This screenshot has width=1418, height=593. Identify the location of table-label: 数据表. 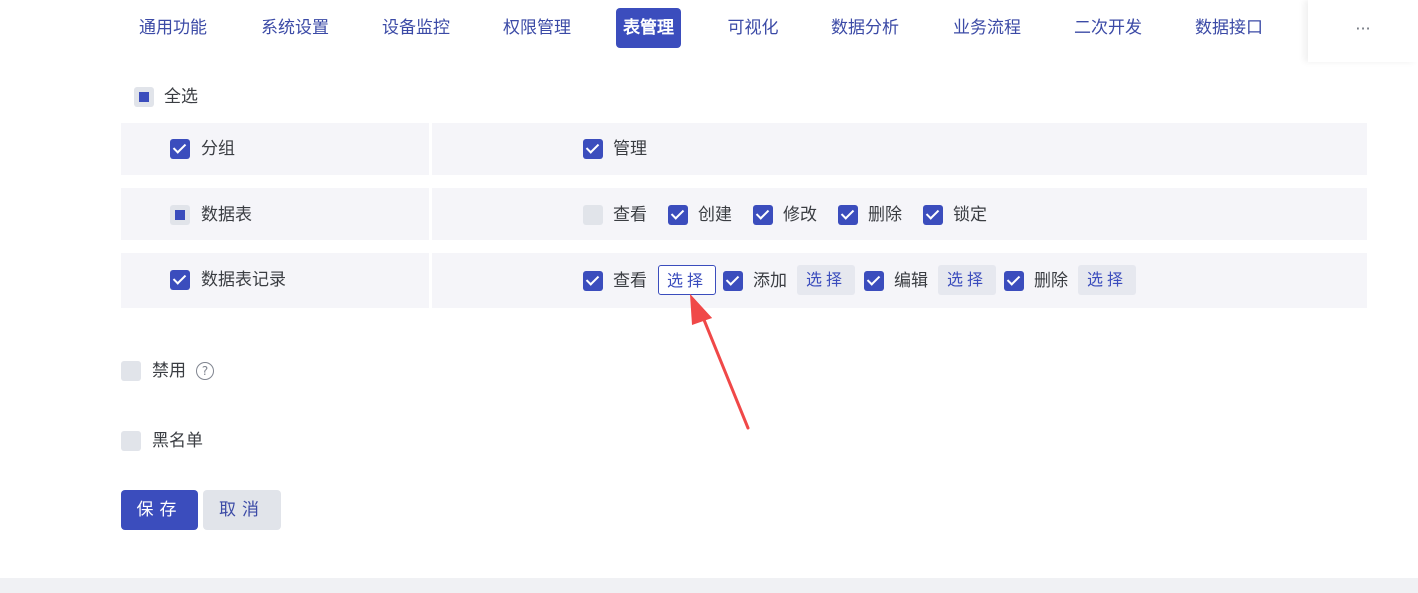
(226, 215).